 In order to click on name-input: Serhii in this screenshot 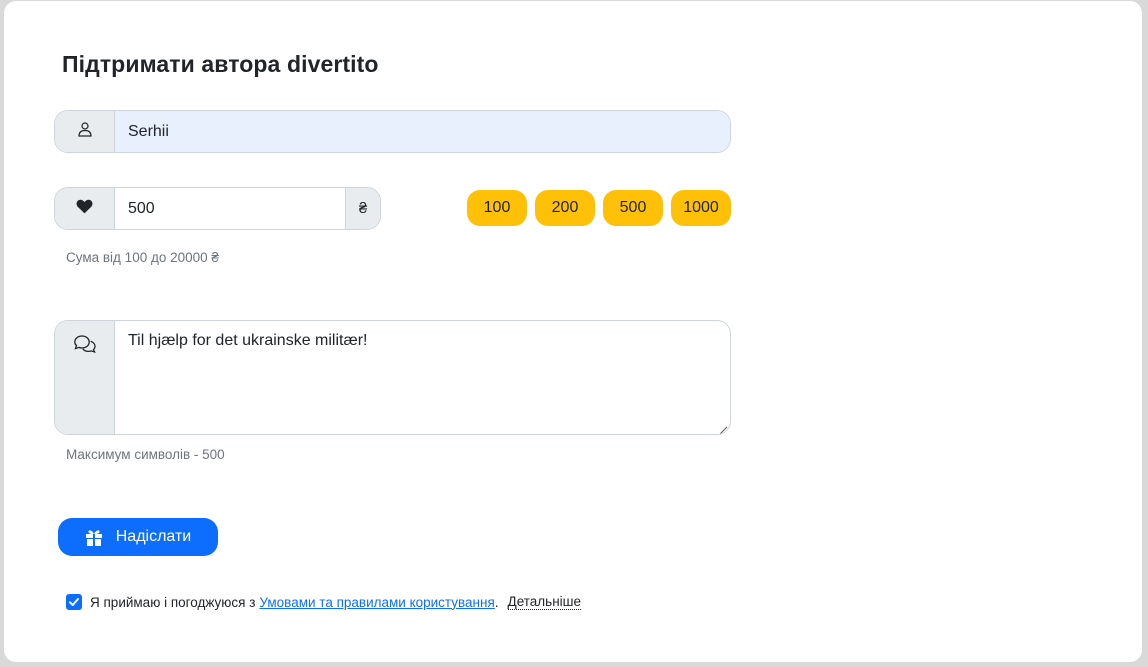, I will do `click(422, 131)`.